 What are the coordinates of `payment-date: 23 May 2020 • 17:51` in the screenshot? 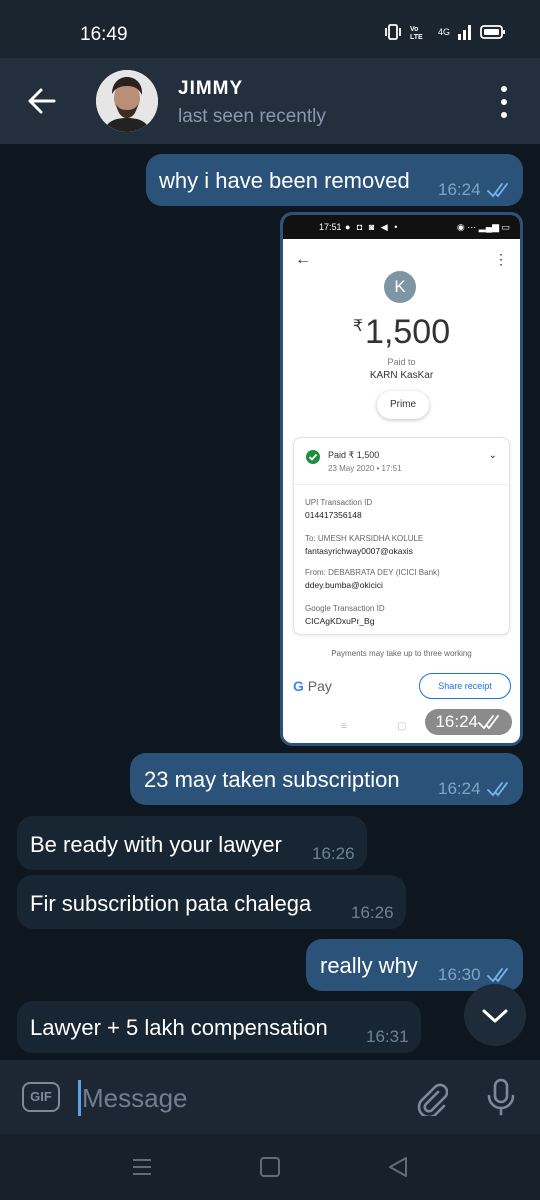 It's located at (365, 468).